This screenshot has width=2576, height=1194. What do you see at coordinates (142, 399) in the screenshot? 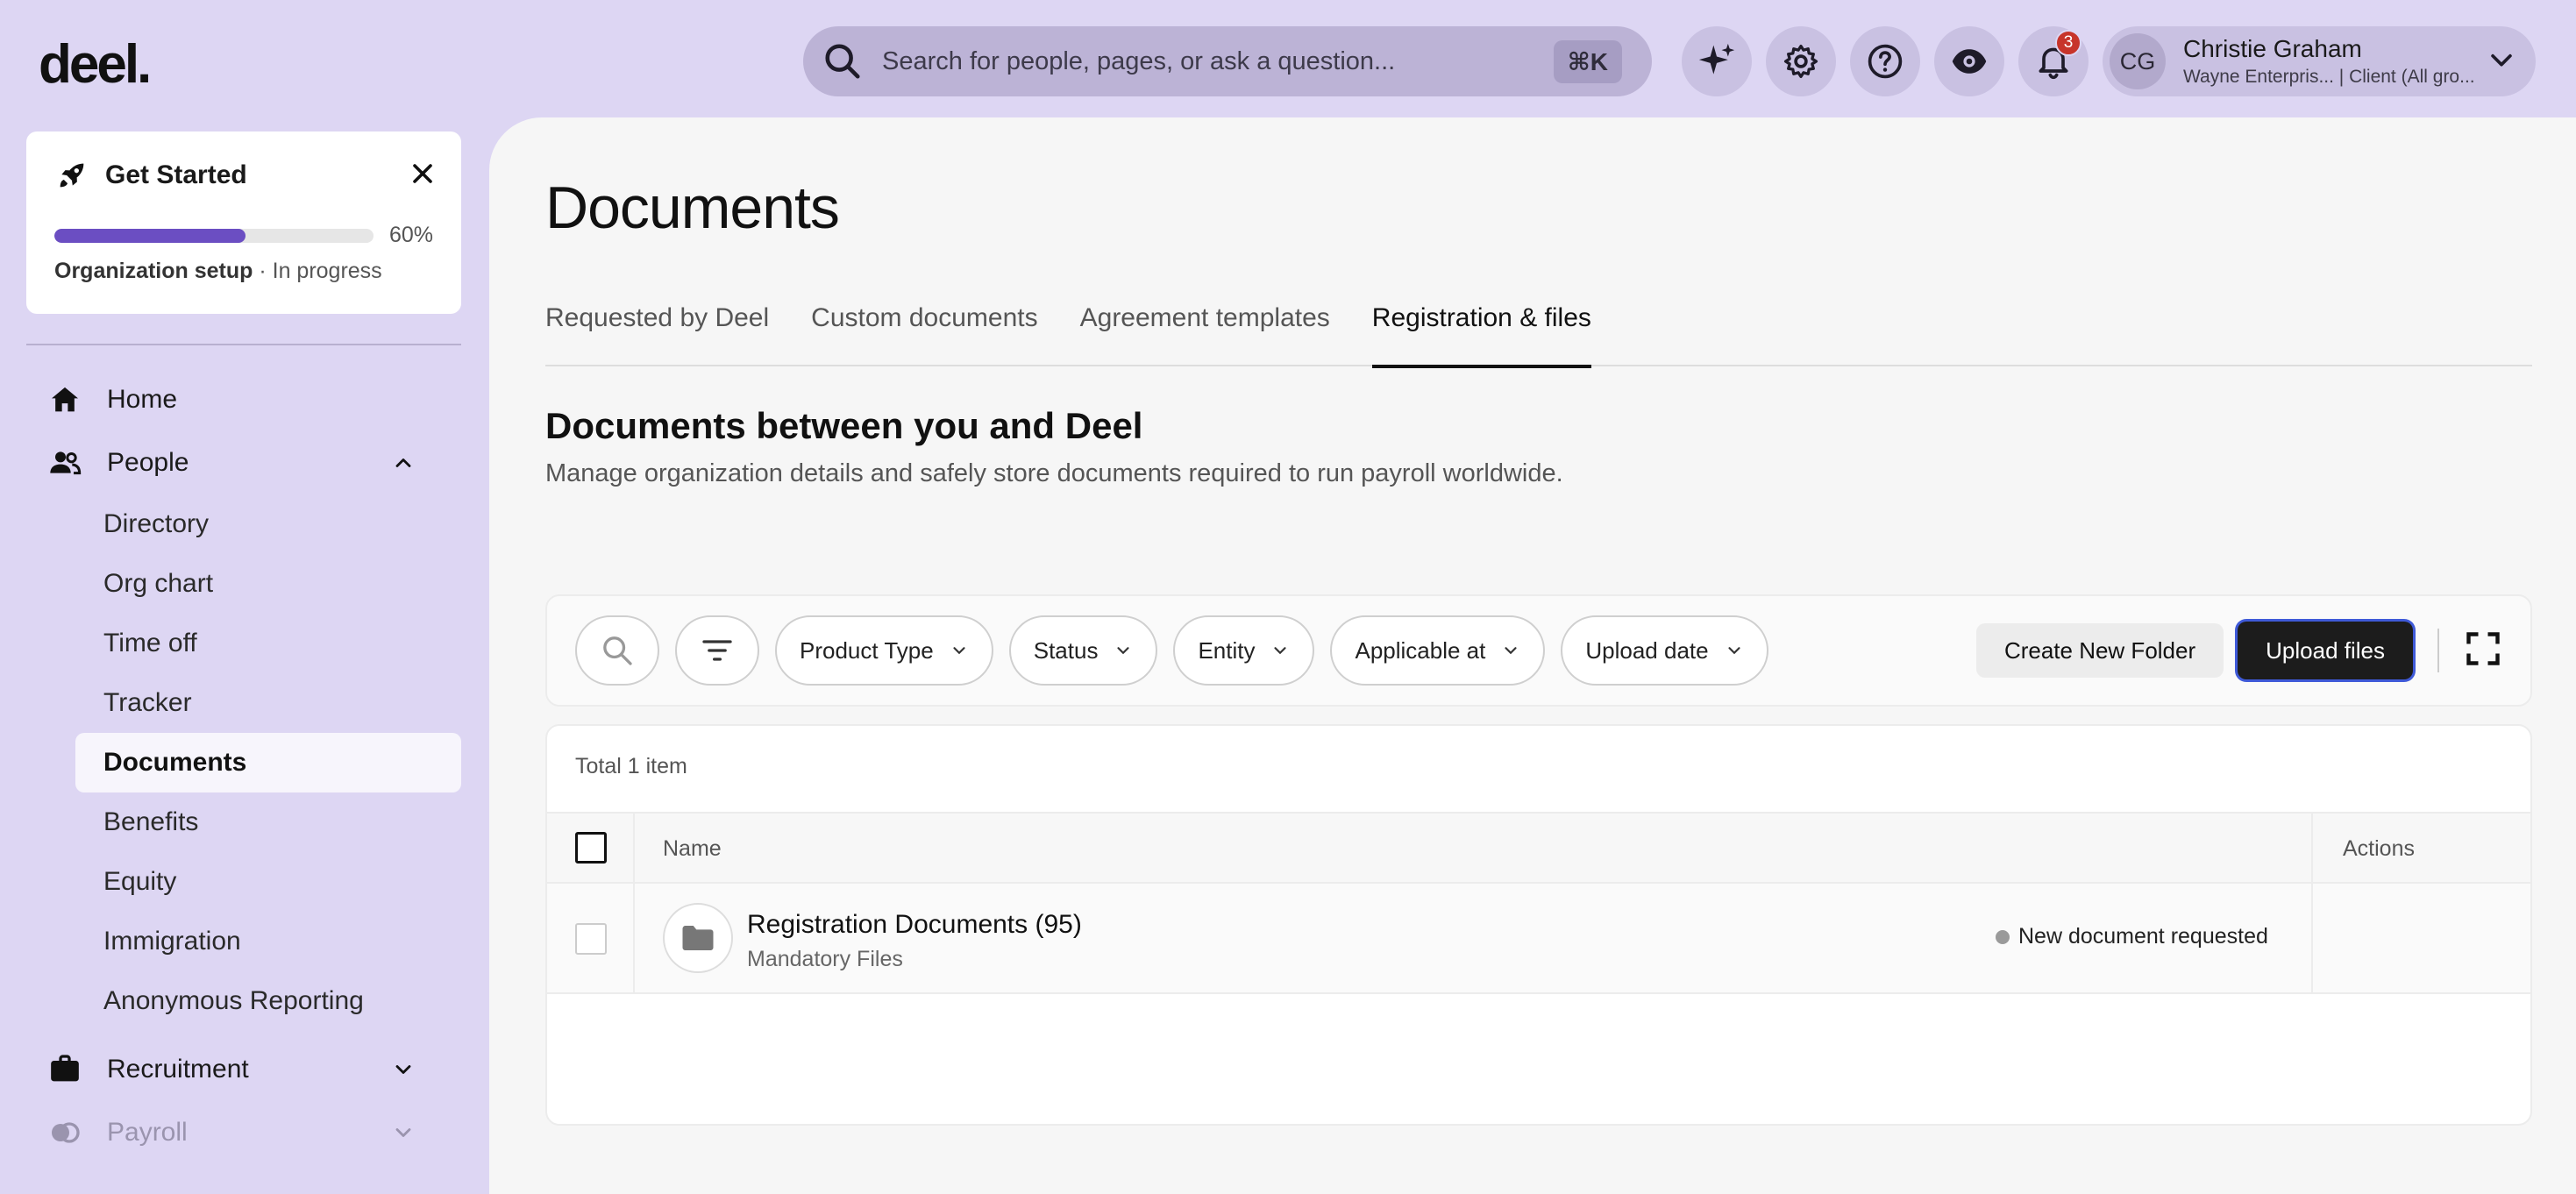
I see `sidebar-item-label: Home` at bounding box center [142, 399].